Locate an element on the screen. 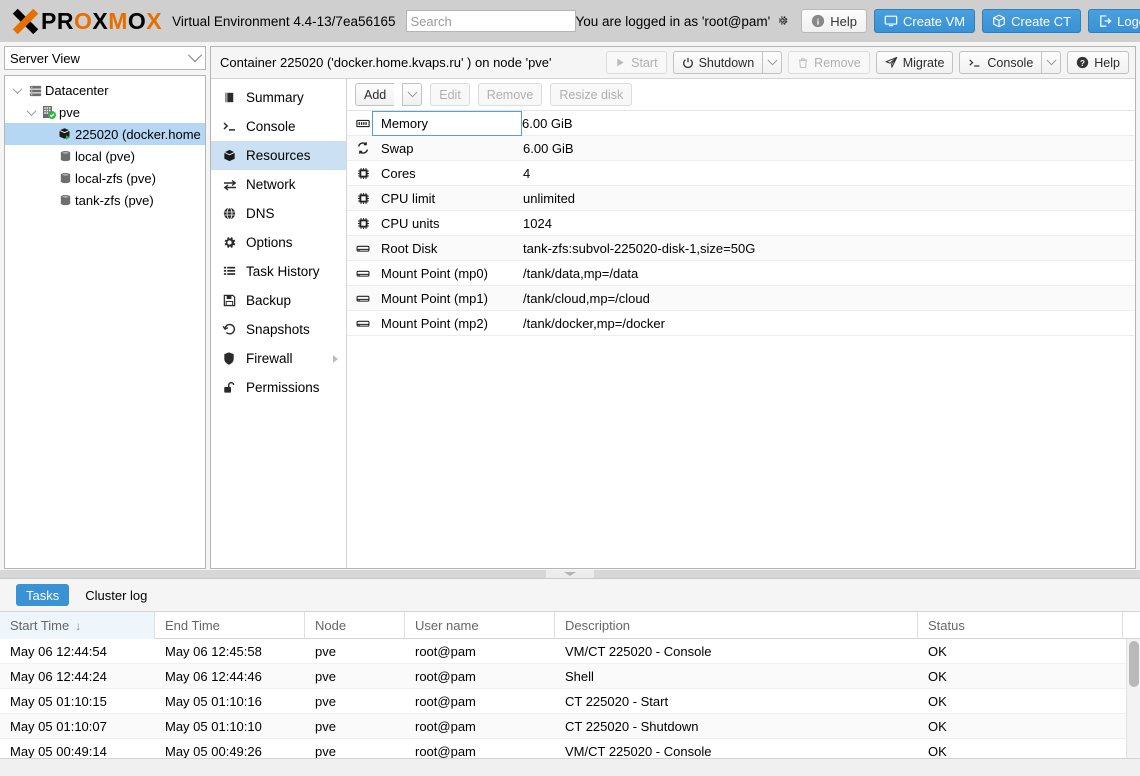 The height and width of the screenshot is (776, 1140). column-header-start-time: Start Time ↓ is located at coordinates (77, 625).